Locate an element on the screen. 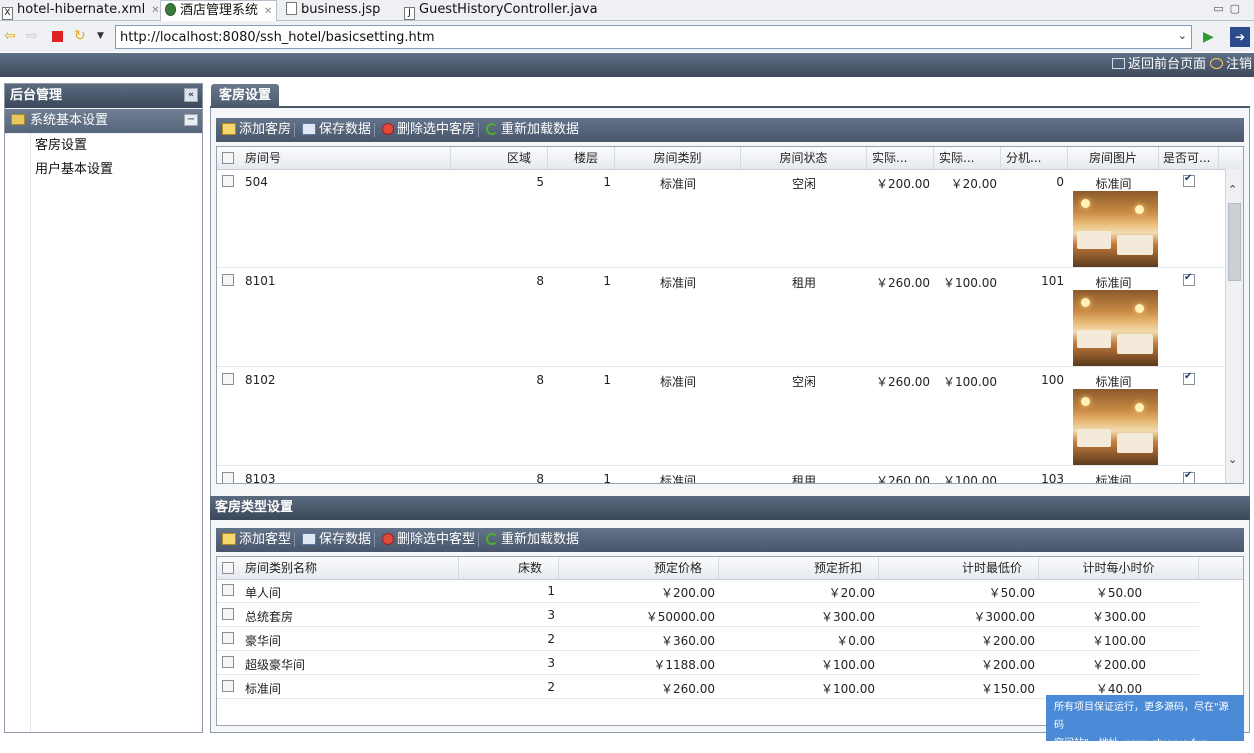 Image resolution: width=1254 pixels, height=753 pixels. scroll-up-icon: ⌃ is located at coordinates (1232, 189).